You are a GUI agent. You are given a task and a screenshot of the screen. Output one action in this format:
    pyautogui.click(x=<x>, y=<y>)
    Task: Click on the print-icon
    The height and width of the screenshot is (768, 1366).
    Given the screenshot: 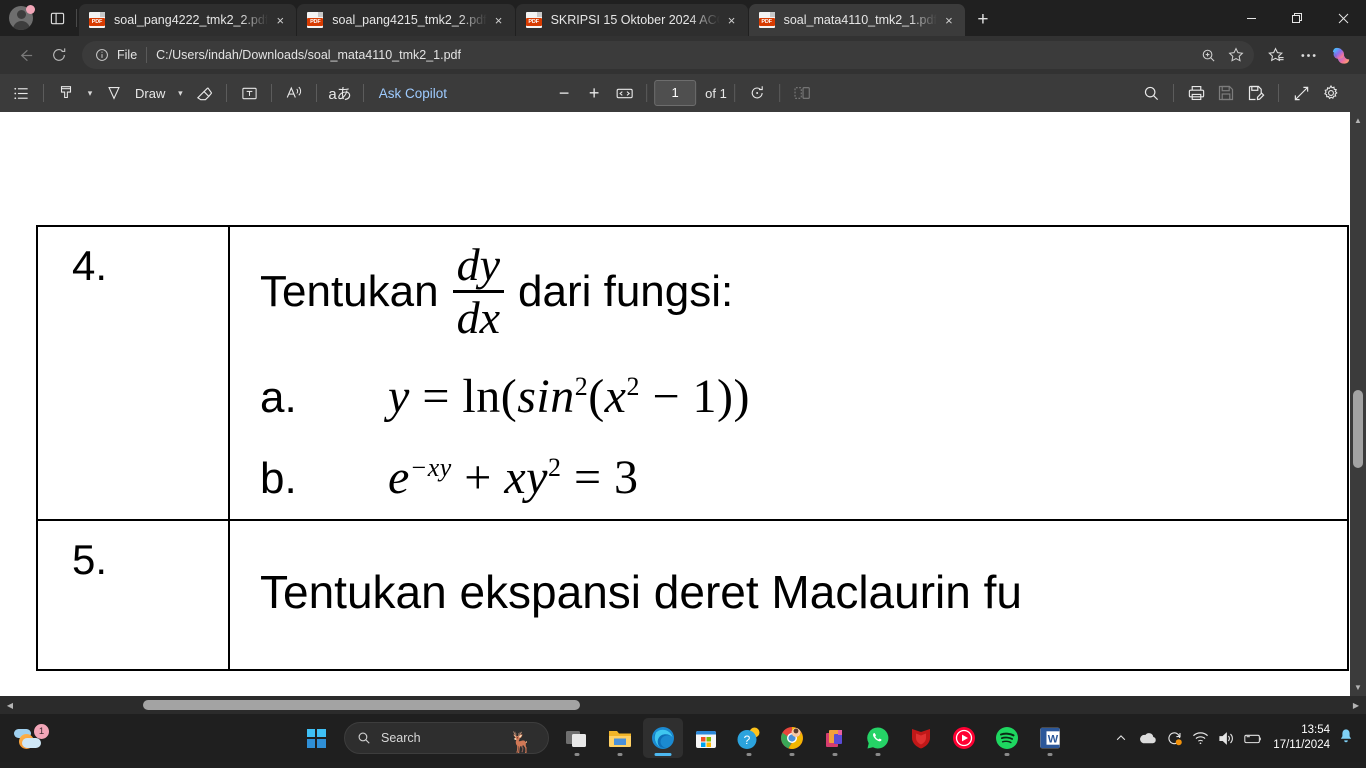 What is the action you would take?
    pyautogui.click(x=1196, y=93)
    